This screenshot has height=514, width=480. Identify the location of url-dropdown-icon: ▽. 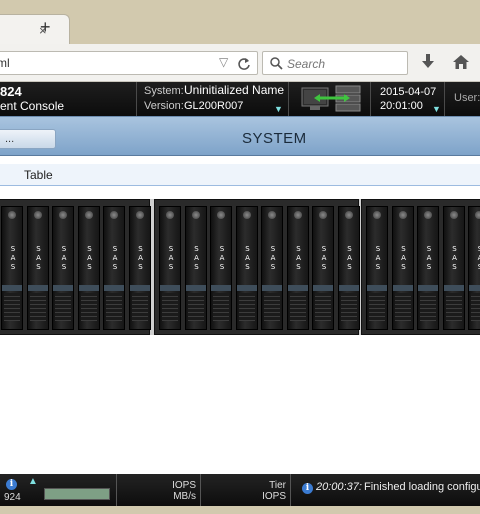
(223, 62).